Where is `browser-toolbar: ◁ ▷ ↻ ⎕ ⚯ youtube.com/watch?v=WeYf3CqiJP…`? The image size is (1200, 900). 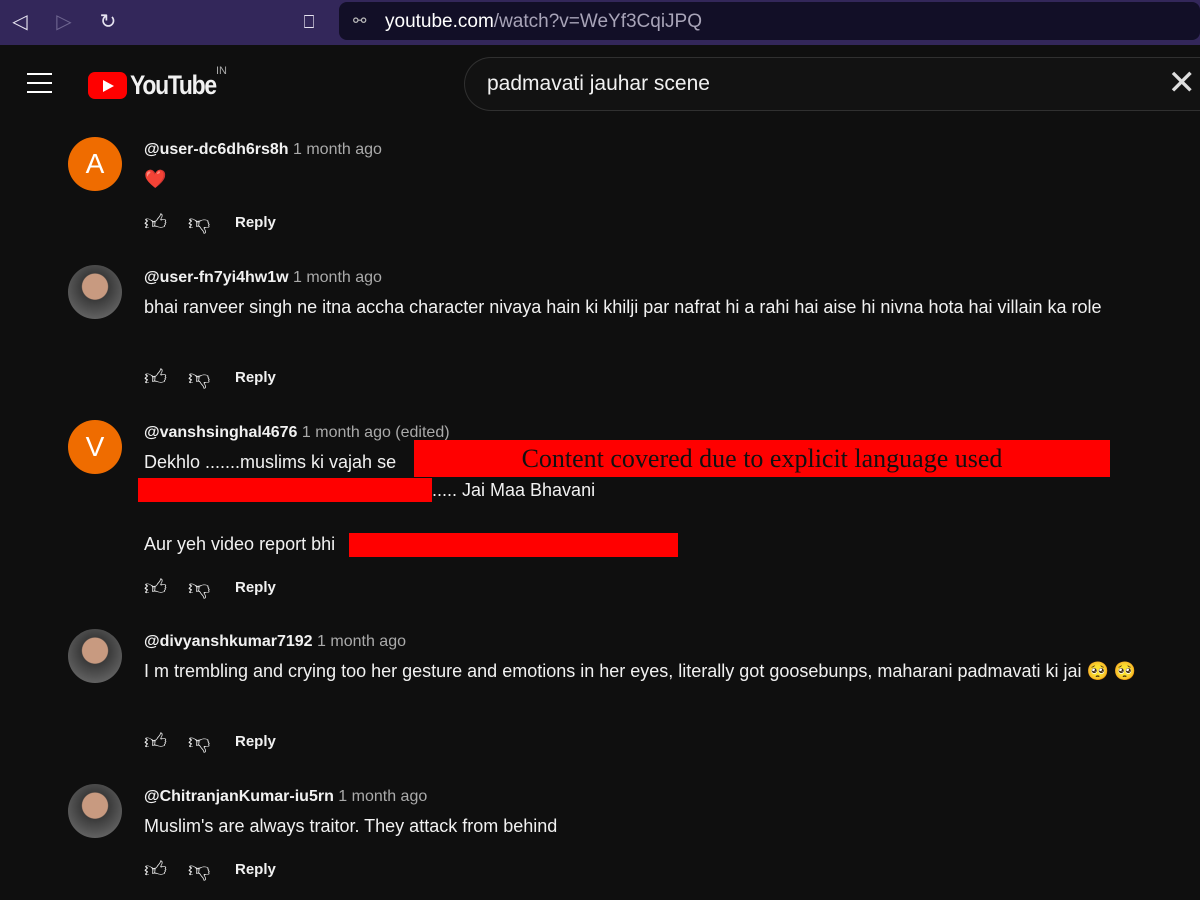
browser-toolbar: ◁ ▷ ↻ ⎕ ⚯ youtube.com/watch?v=WeYf3CqiJP… is located at coordinates (600, 22).